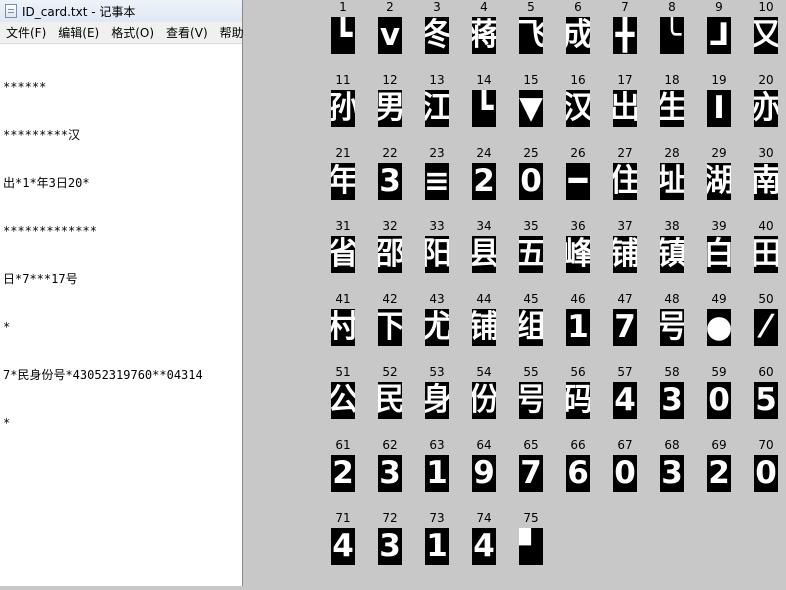 The width and height of the screenshot is (786, 590). I want to click on segment-cell: 22 3, so click(390, 182).